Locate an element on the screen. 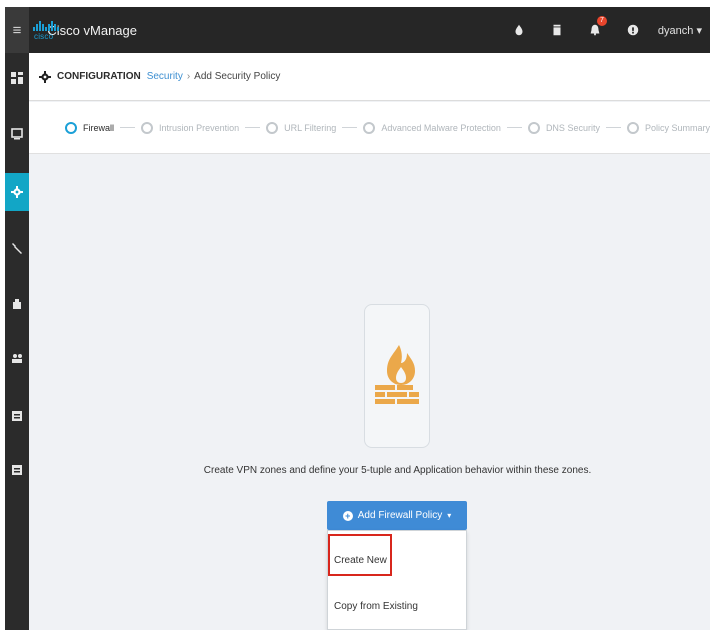 The width and height of the screenshot is (715, 630). step-url-filtering: URL Filtering is located at coordinates (301, 127).